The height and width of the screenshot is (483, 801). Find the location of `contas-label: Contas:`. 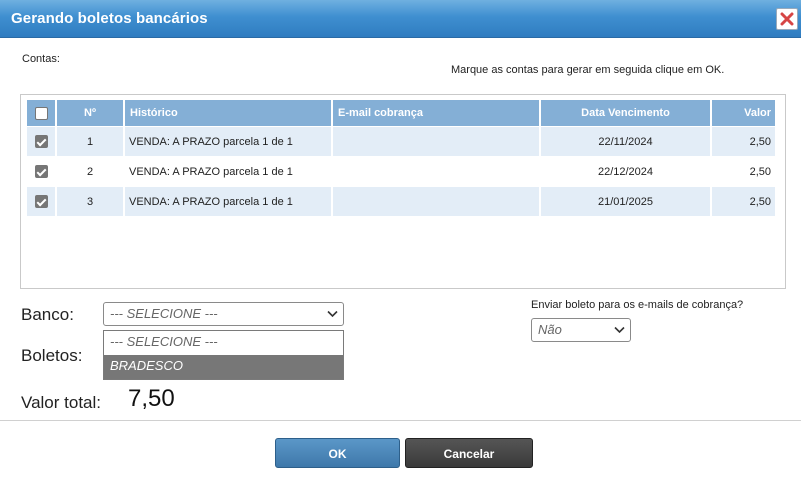

contas-label: Contas: is located at coordinates (41, 59).